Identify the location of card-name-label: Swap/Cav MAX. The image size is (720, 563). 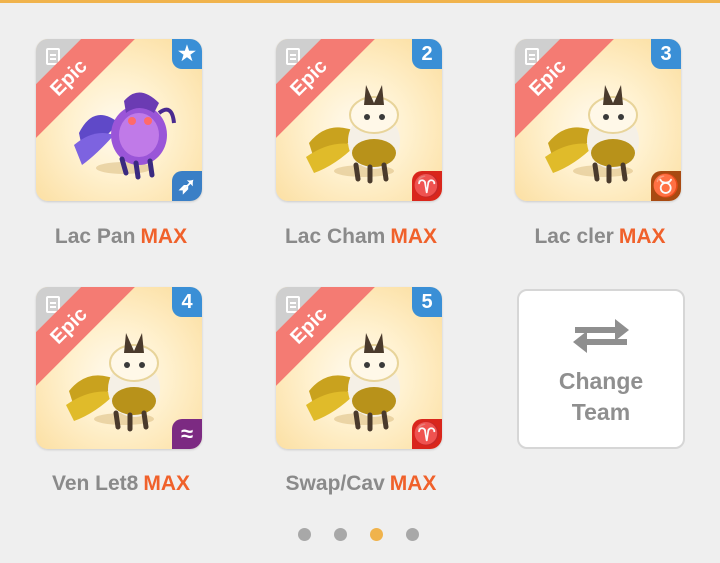
(361, 484).